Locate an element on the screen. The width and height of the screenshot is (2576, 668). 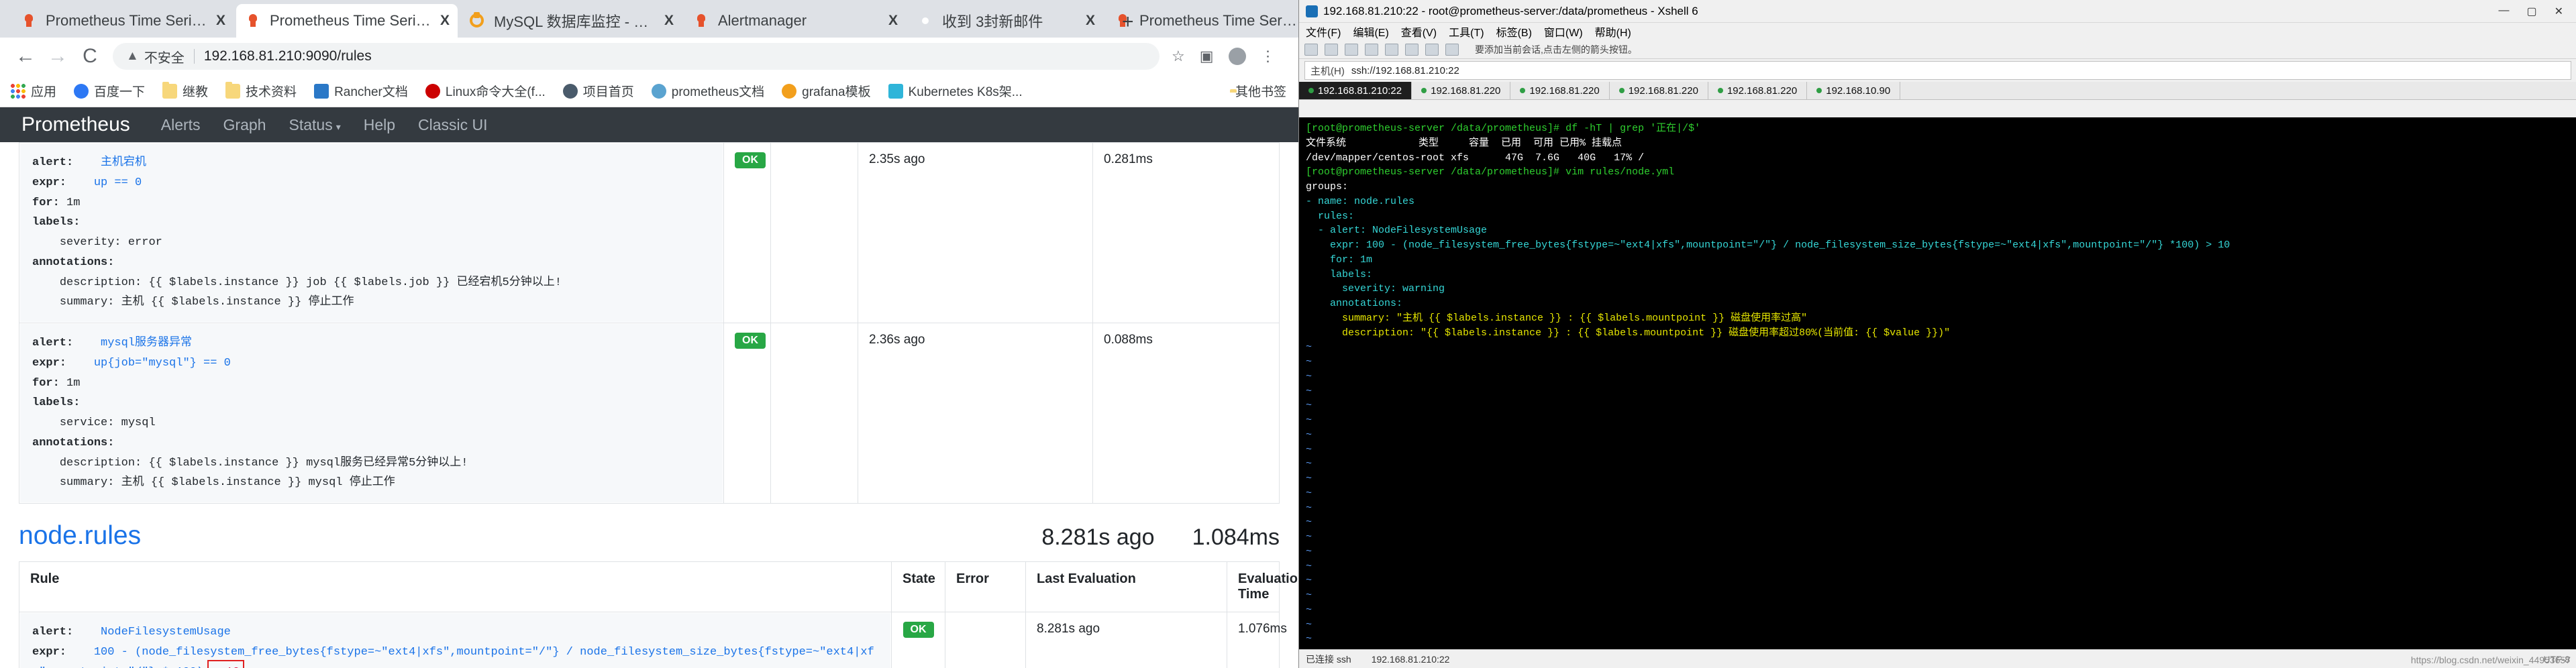
rule-group-name: node.rules is located at coordinates (80, 536).